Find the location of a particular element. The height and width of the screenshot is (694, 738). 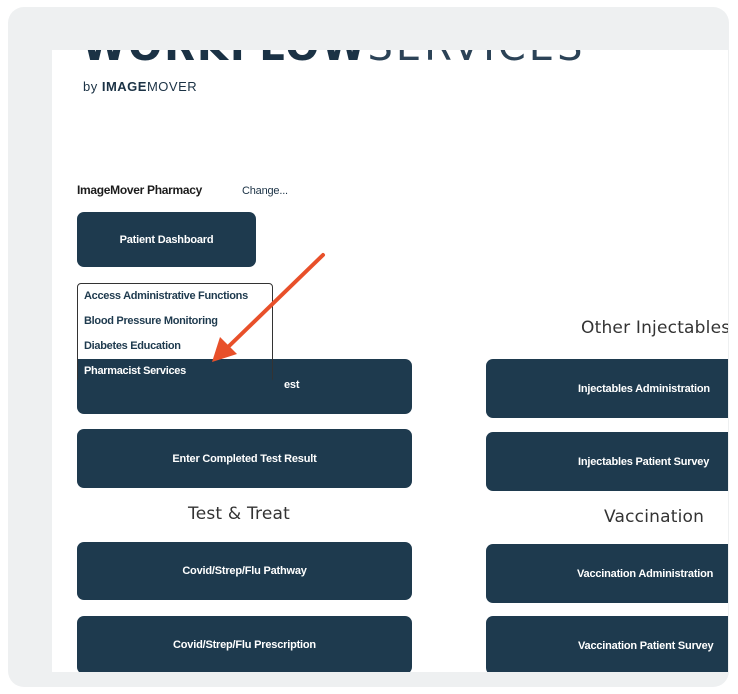

brand-byline: by IMAGEMOVER is located at coordinates (140, 86).